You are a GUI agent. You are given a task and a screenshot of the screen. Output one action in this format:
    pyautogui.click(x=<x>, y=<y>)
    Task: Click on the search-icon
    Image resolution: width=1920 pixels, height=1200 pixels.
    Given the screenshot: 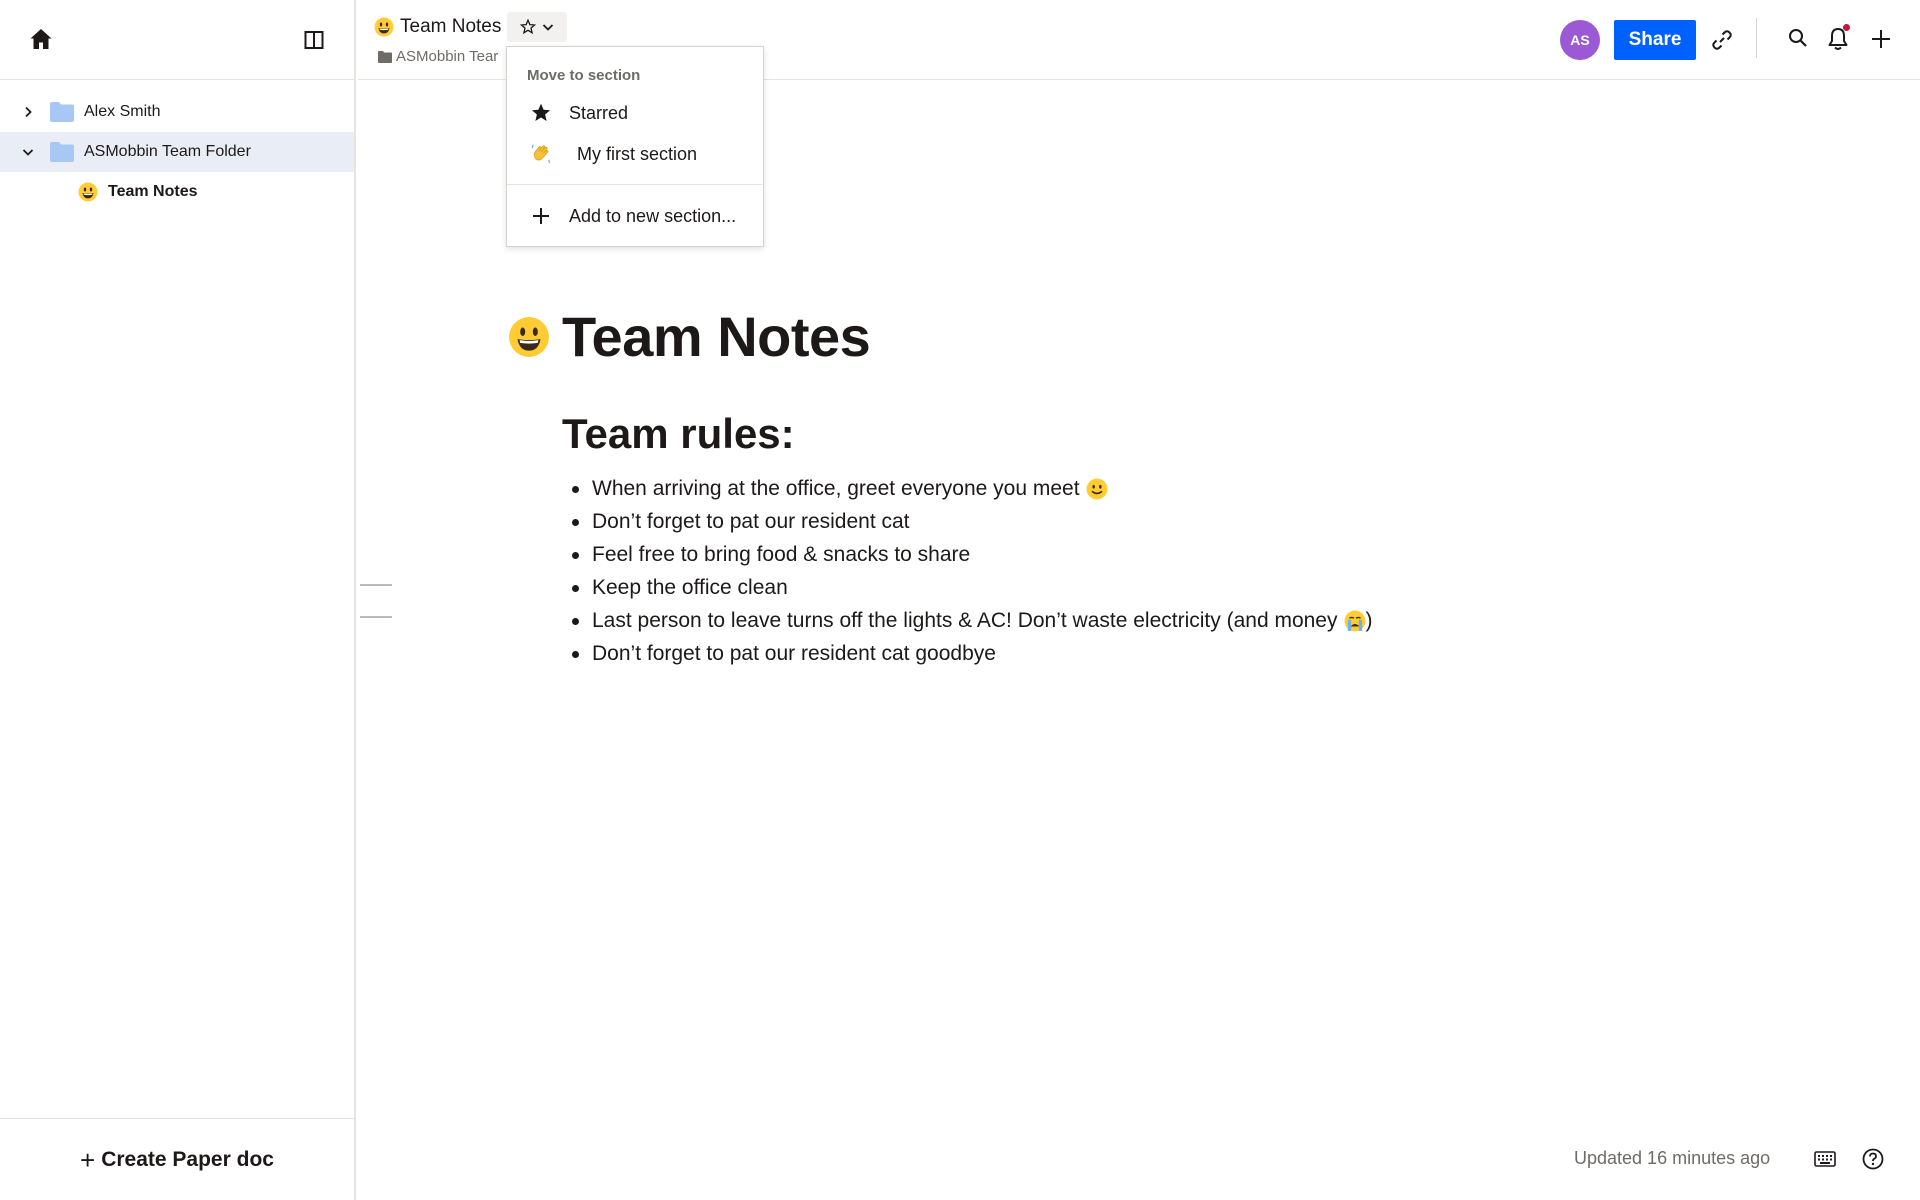 What is the action you would take?
    pyautogui.click(x=1798, y=38)
    